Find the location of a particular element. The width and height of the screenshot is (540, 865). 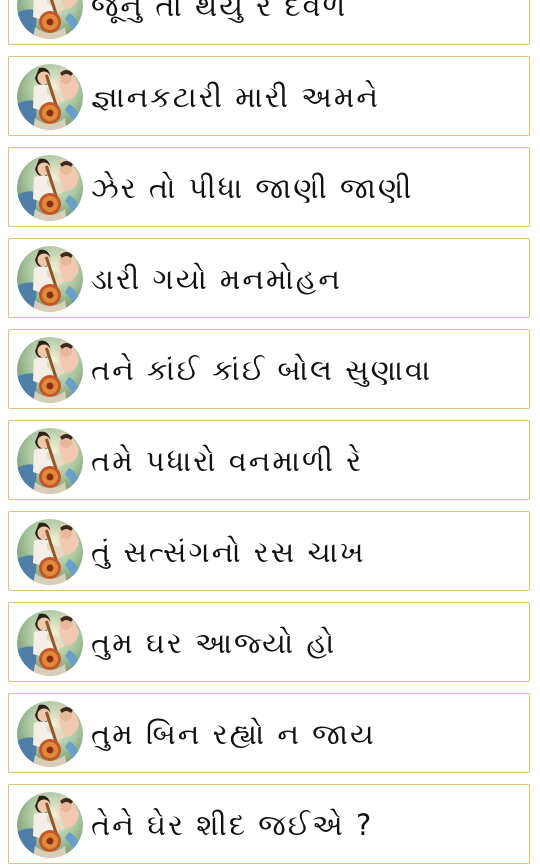

list-item: તને કાંઈ કાંઈ બોલ સુણાવા is located at coordinates (269, 369).